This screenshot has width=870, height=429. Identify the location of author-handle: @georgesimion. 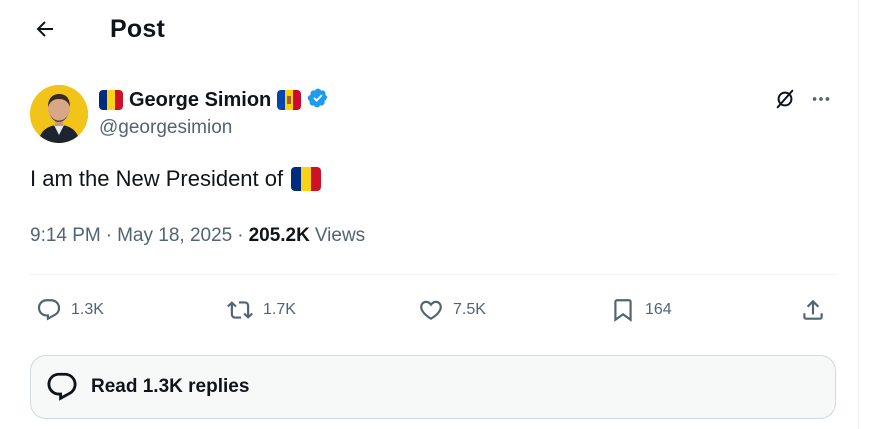
(165, 128).